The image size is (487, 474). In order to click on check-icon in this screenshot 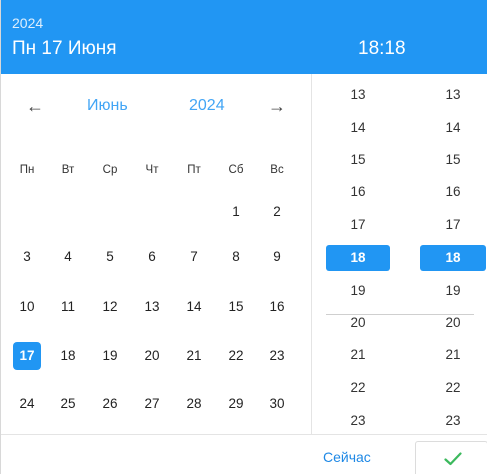, I will do `click(453, 459)`.